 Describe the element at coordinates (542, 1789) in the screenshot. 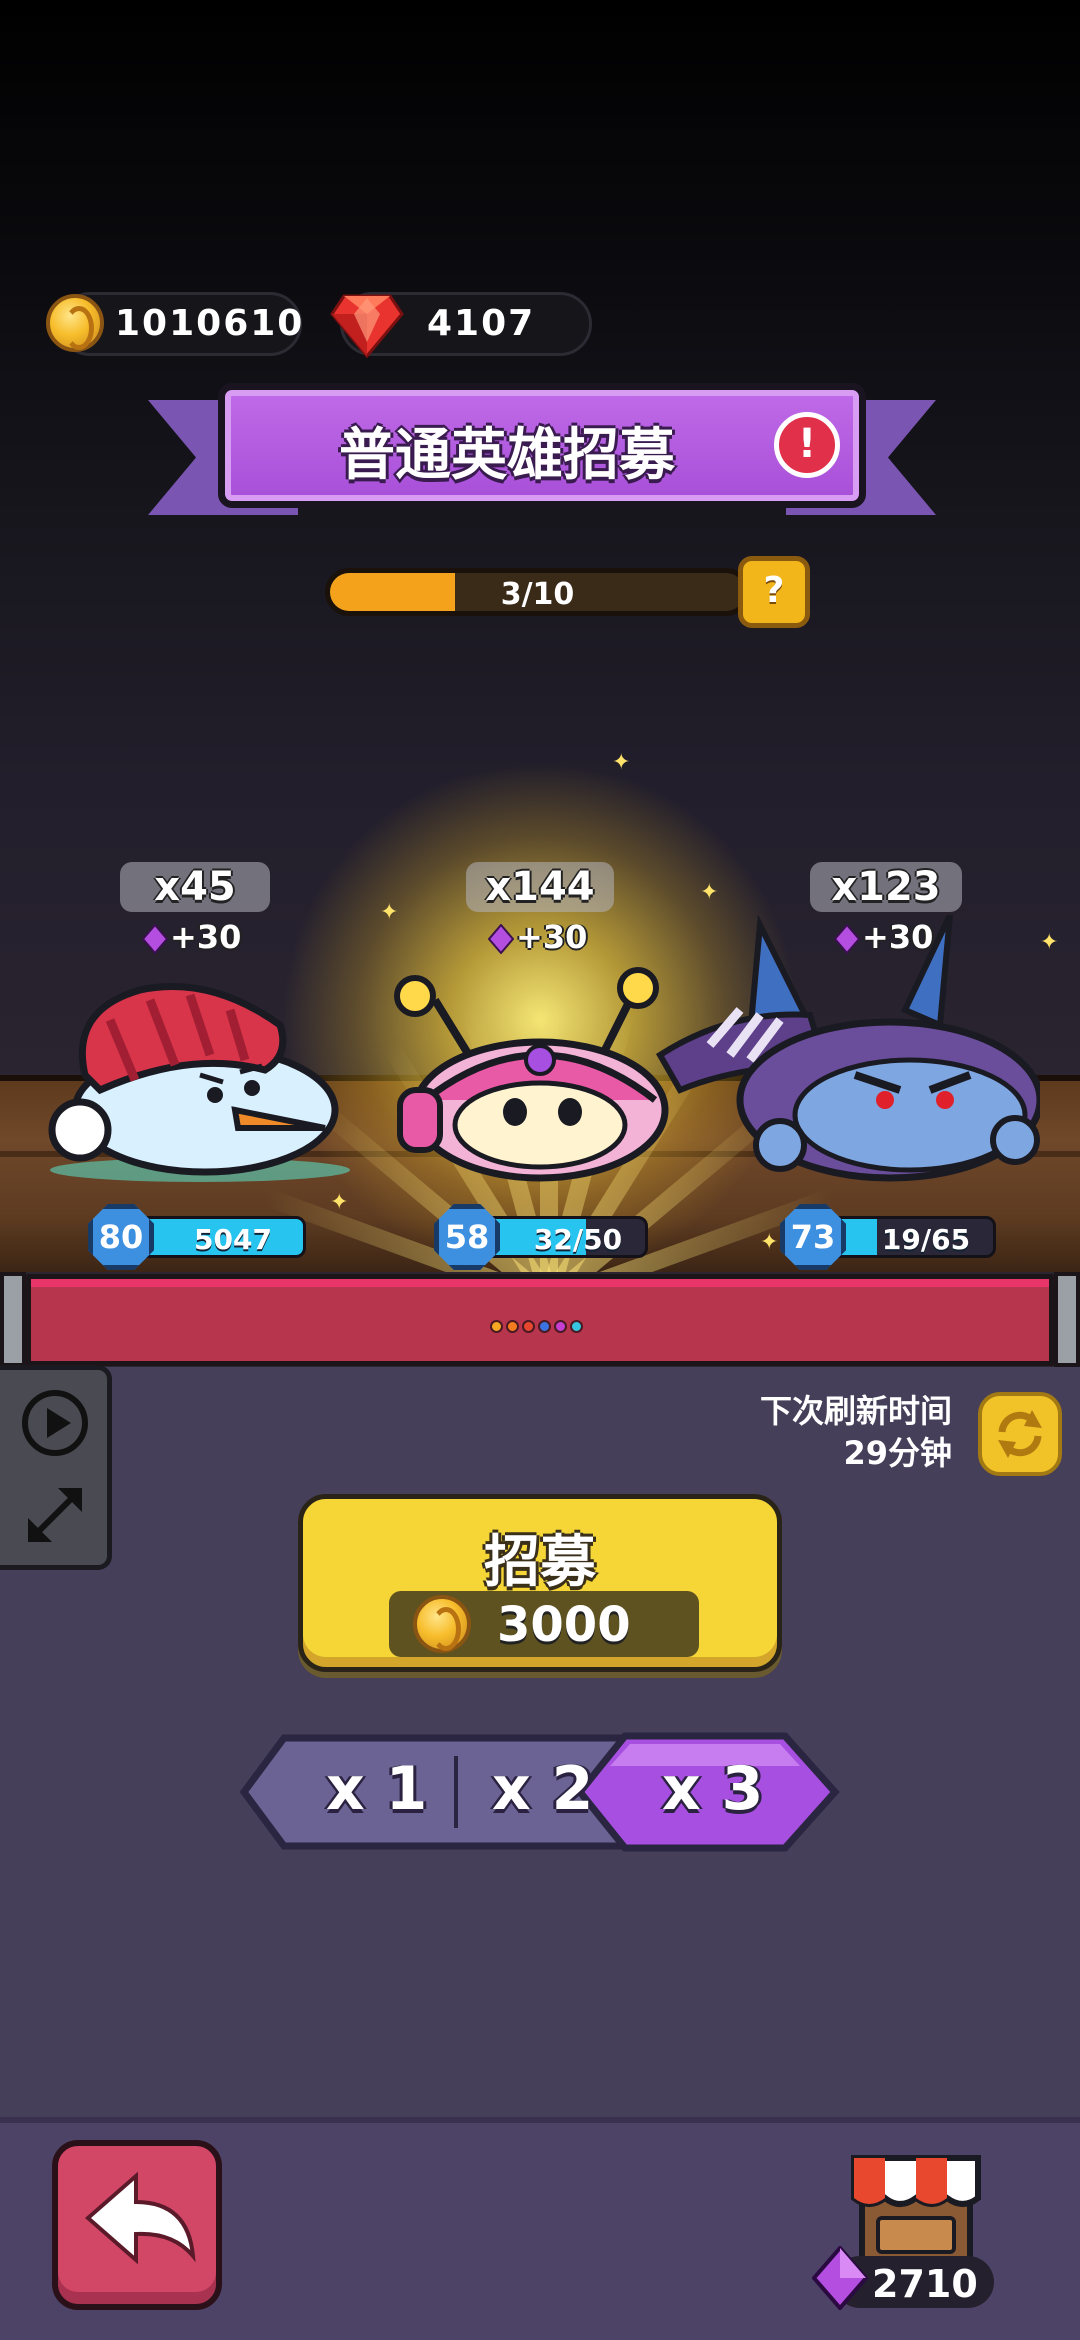

I see `multiplier-tab-x2: x 2` at that location.